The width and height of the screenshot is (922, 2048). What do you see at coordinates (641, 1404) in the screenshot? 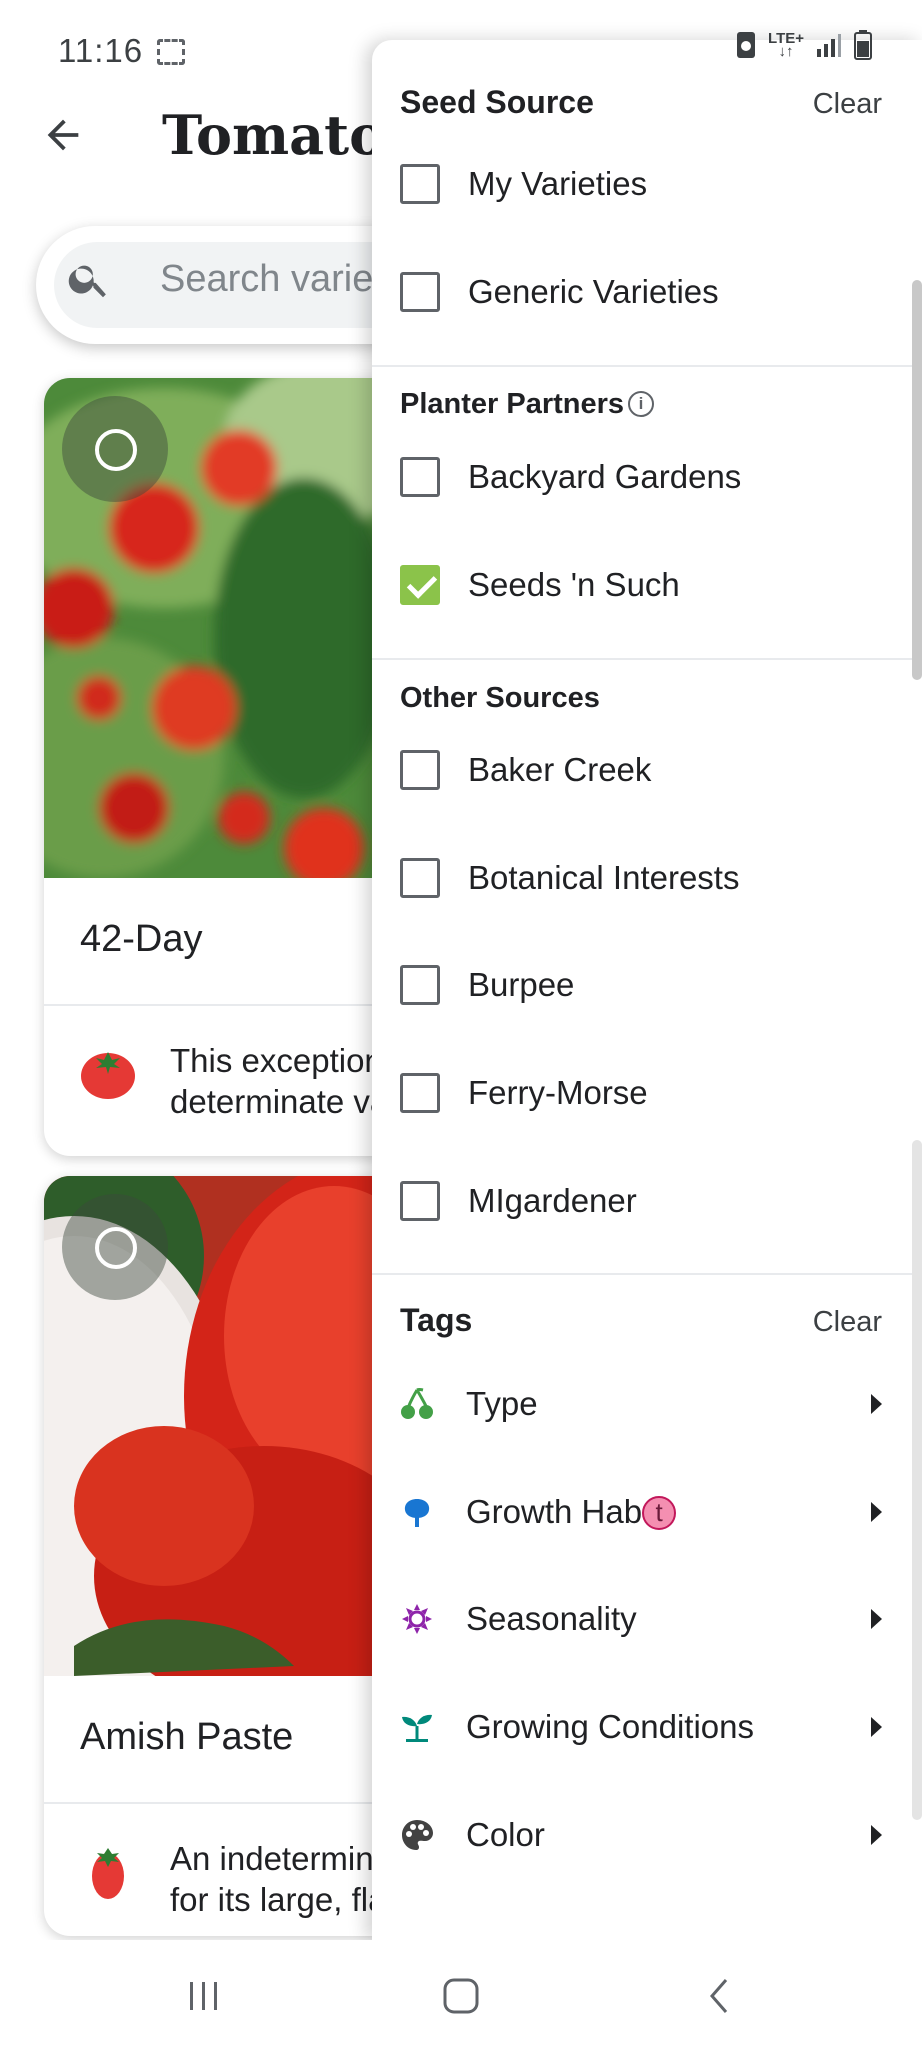
I see `tag-category-type: Type` at bounding box center [641, 1404].